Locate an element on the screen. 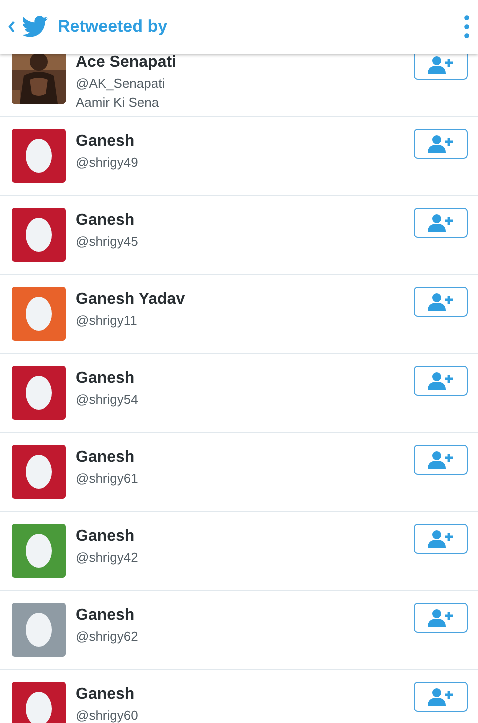  user-row: Ganesh @shrigy60 is located at coordinates (239, 696).